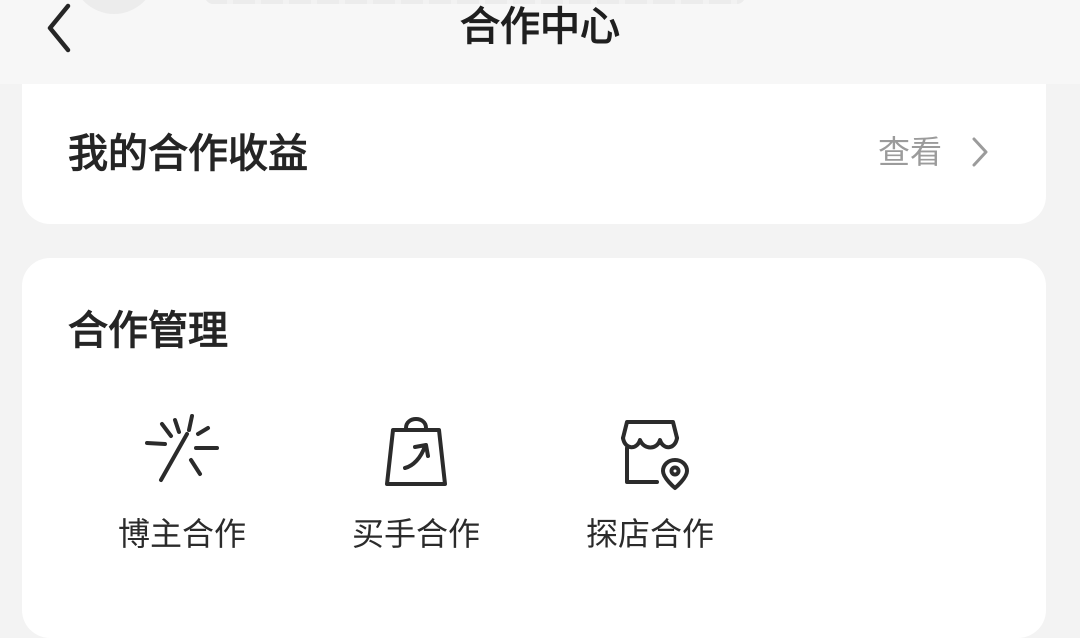 Image resolution: width=1080 pixels, height=638 pixels. I want to click on sparkle-burst-icon, so click(182, 451).